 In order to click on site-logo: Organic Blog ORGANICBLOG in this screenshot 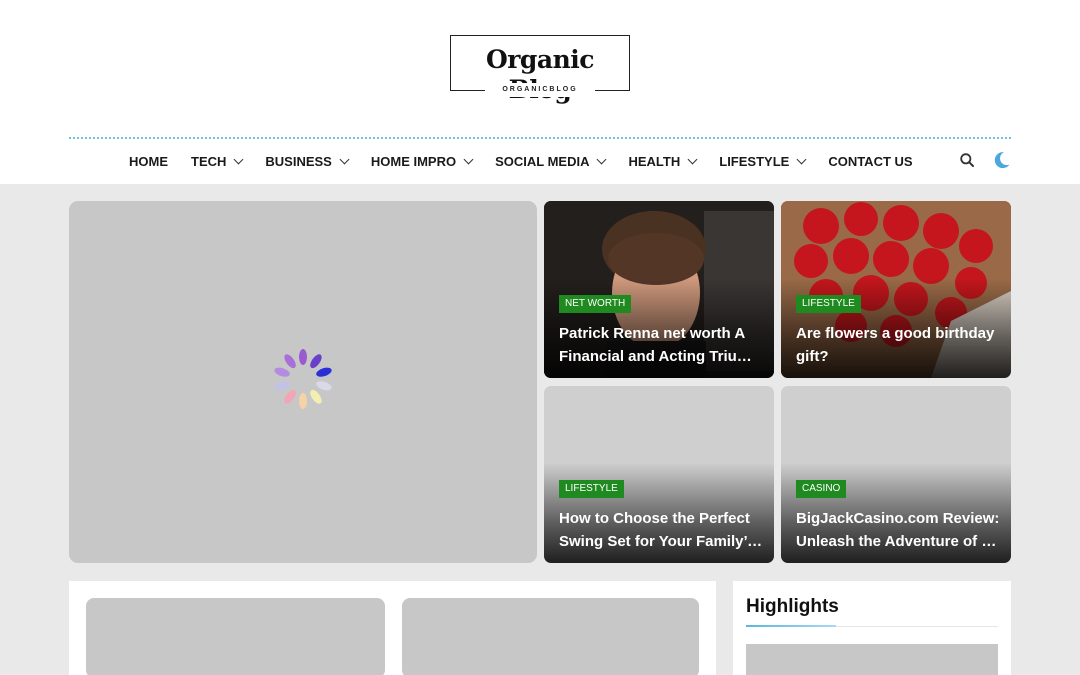, I will do `click(540, 69)`.